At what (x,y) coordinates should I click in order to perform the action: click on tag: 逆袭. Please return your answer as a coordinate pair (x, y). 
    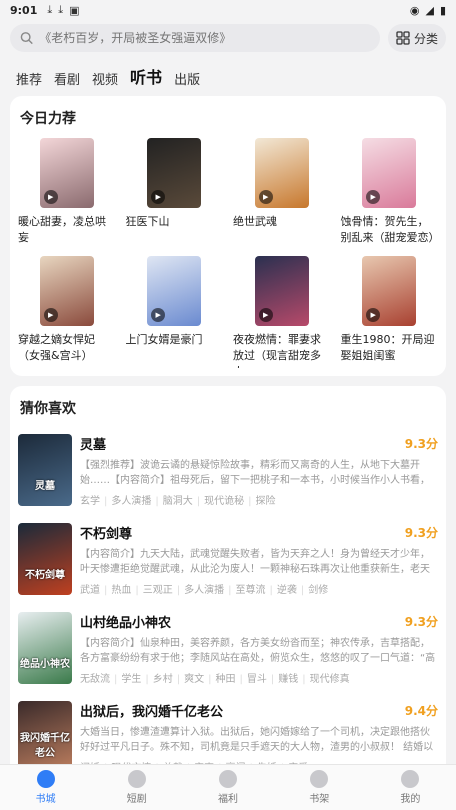
    Looking at the image, I should click on (281, 590).